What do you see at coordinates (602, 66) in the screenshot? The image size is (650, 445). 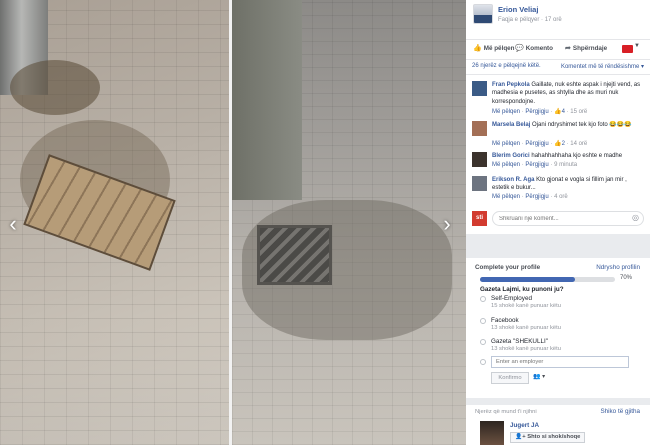 I see `comment-sort-dropdown: Komentet më të rëndësishme ▾` at bounding box center [602, 66].